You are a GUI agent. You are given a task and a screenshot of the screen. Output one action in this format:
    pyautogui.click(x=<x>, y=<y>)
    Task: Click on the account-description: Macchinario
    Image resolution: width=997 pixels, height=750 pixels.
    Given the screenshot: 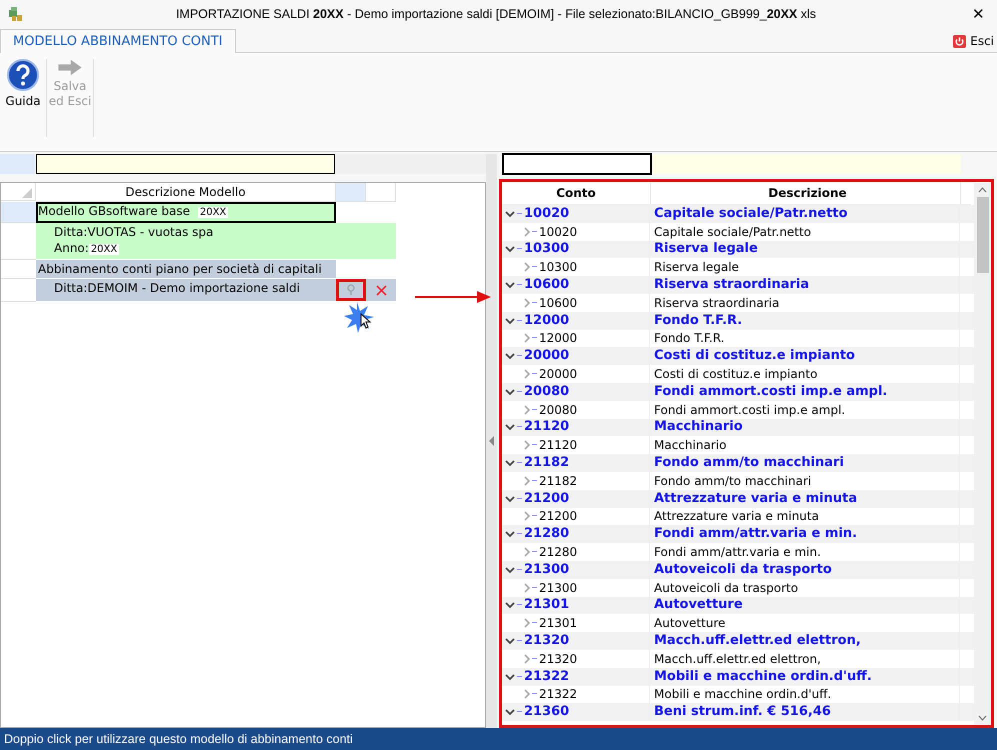 What is the action you would take?
    pyautogui.click(x=690, y=445)
    